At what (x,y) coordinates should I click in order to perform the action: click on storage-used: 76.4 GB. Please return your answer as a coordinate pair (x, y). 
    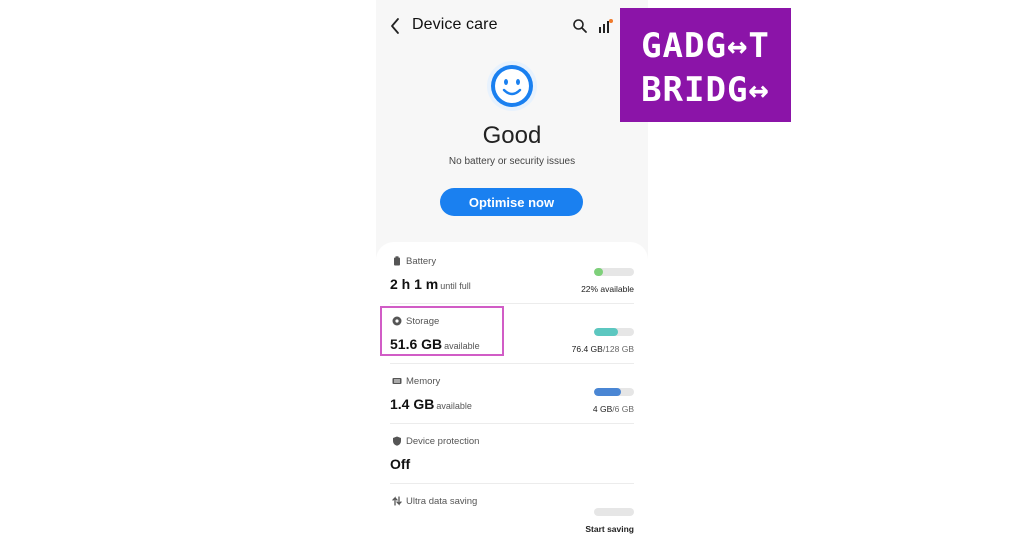
    Looking at the image, I should click on (587, 349).